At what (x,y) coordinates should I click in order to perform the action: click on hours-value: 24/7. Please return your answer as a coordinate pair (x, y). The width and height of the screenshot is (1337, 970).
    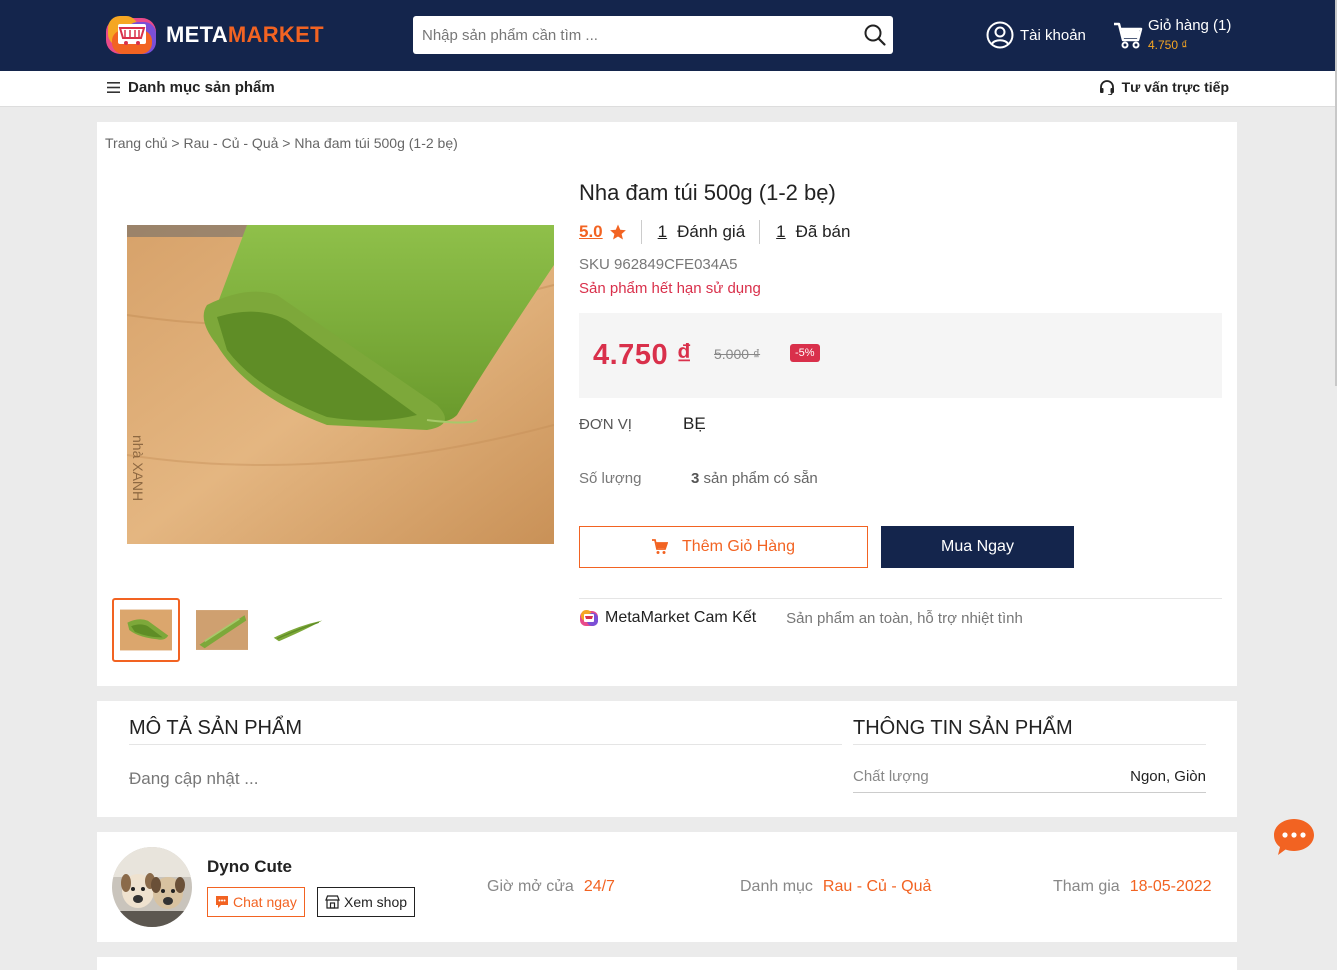
    Looking at the image, I should click on (599, 886).